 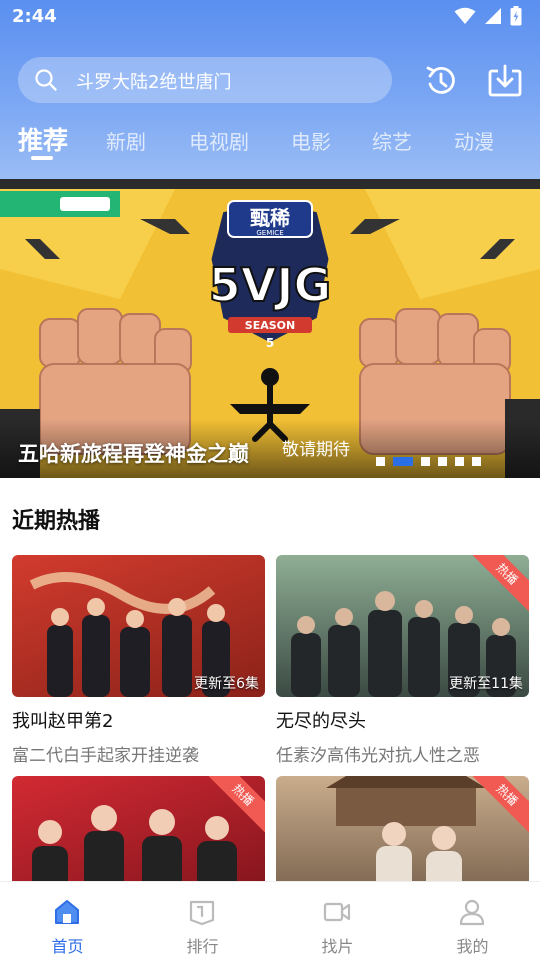 I want to click on nav-mine: 我的, so click(x=472, y=921).